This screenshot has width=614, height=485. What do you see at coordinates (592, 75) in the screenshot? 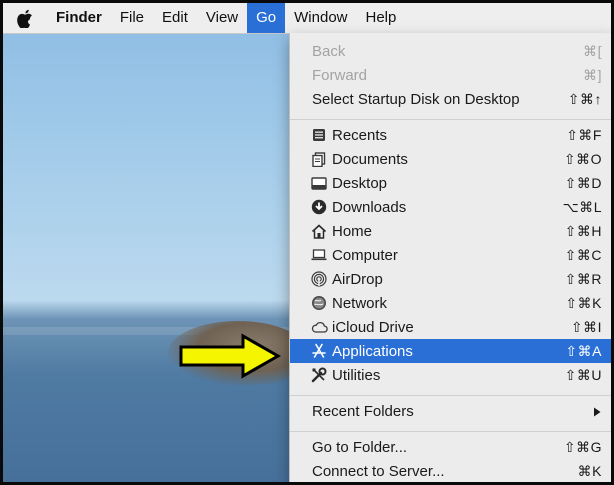
I see `shortcut-label: ⌘]` at bounding box center [592, 75].